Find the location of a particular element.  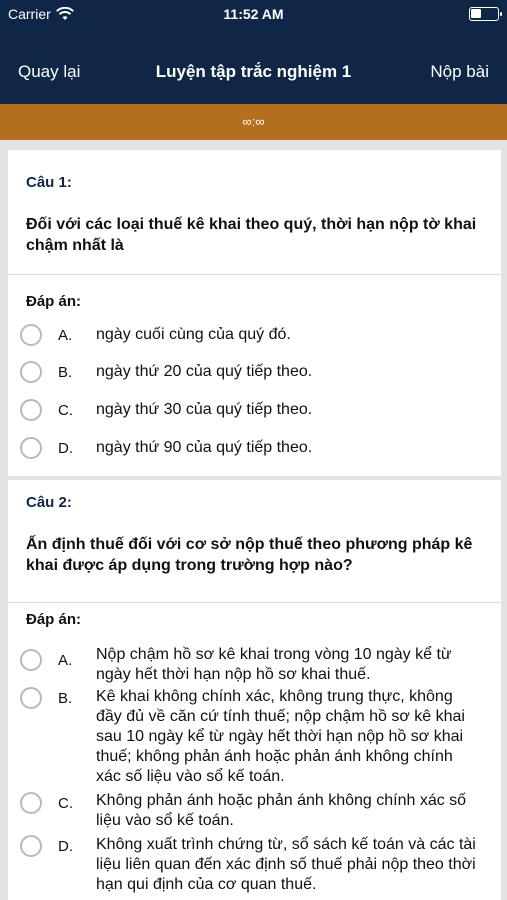

submit-button: Nộp bài is located at coordinates (459, 72).